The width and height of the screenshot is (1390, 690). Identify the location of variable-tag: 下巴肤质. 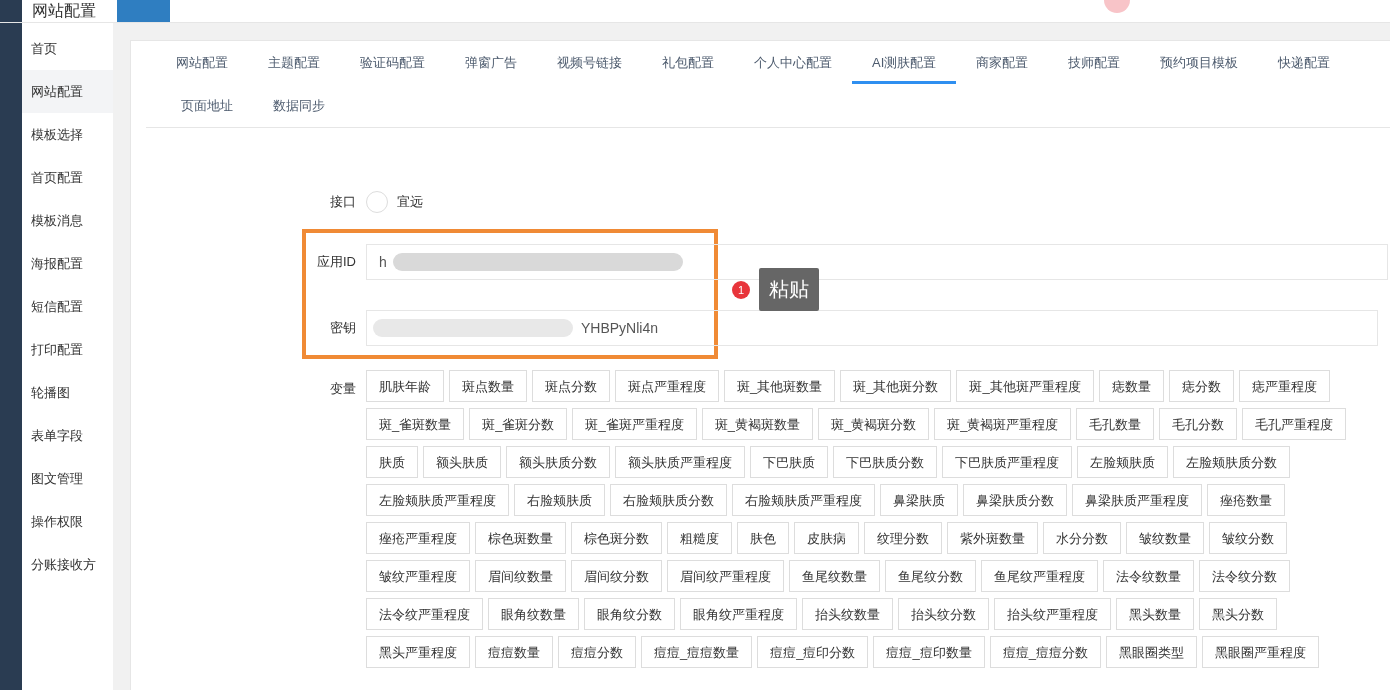
(789, 462).